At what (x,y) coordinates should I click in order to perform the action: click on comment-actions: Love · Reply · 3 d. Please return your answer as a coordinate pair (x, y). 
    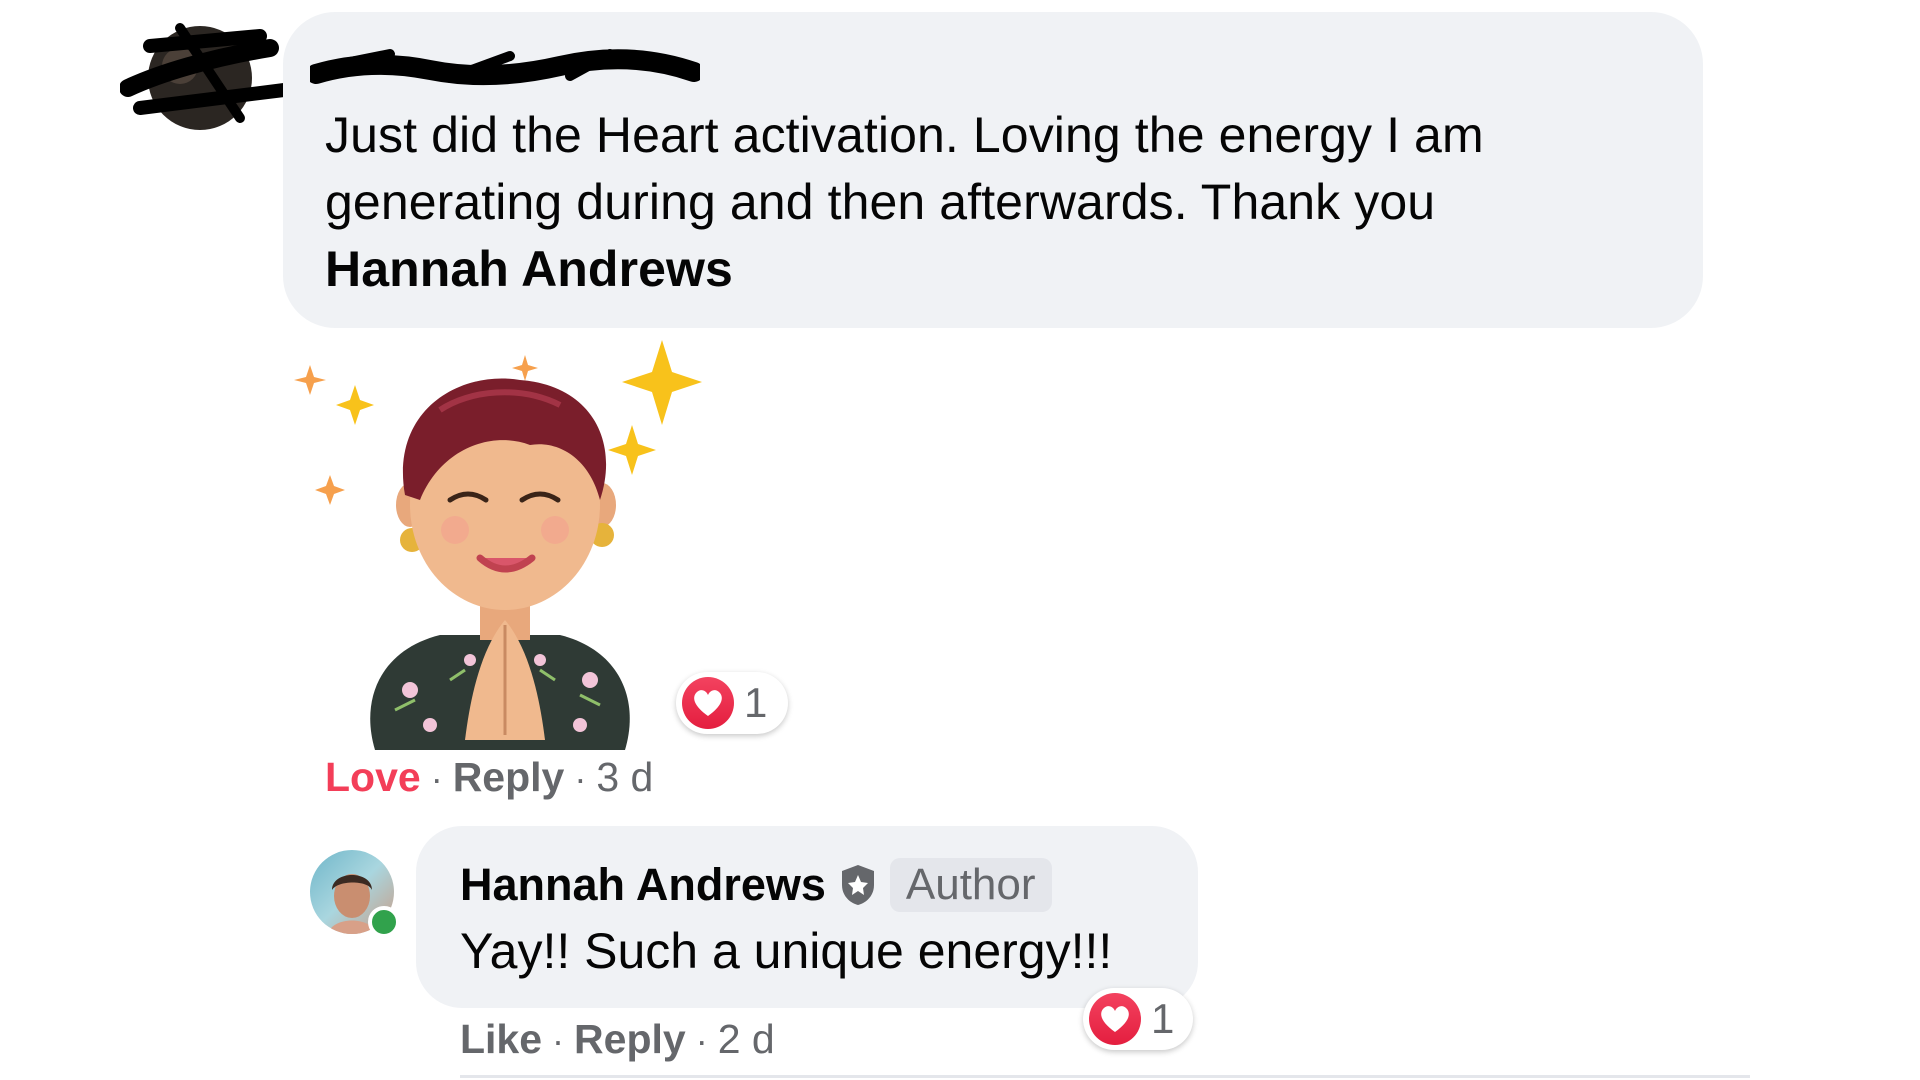
    Looking at the image, I should click on (489, 777).